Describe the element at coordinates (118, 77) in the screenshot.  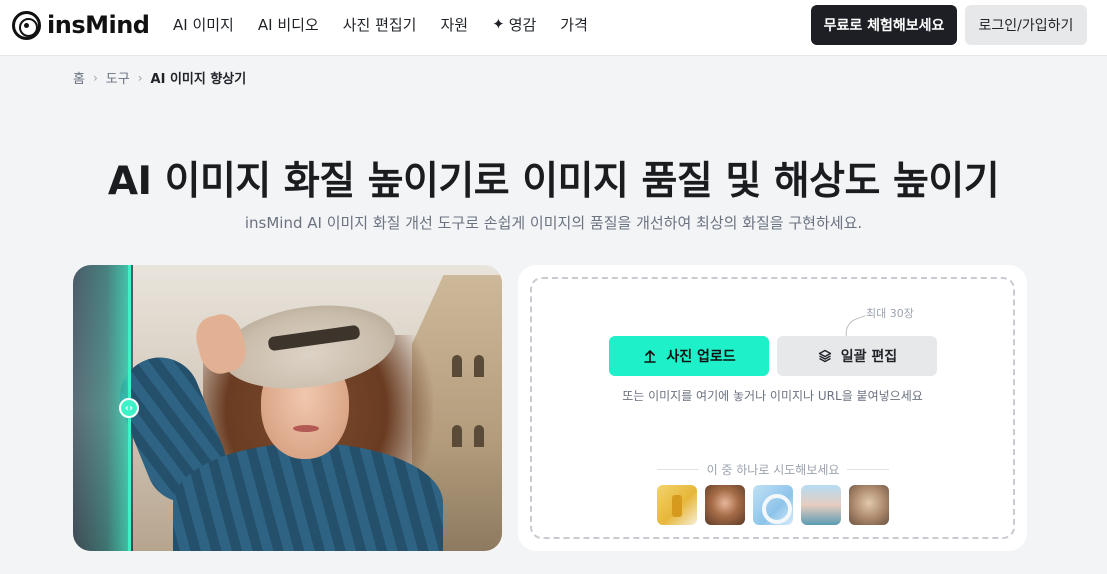
I see `breadcrumb-tools: 도구` at that location.